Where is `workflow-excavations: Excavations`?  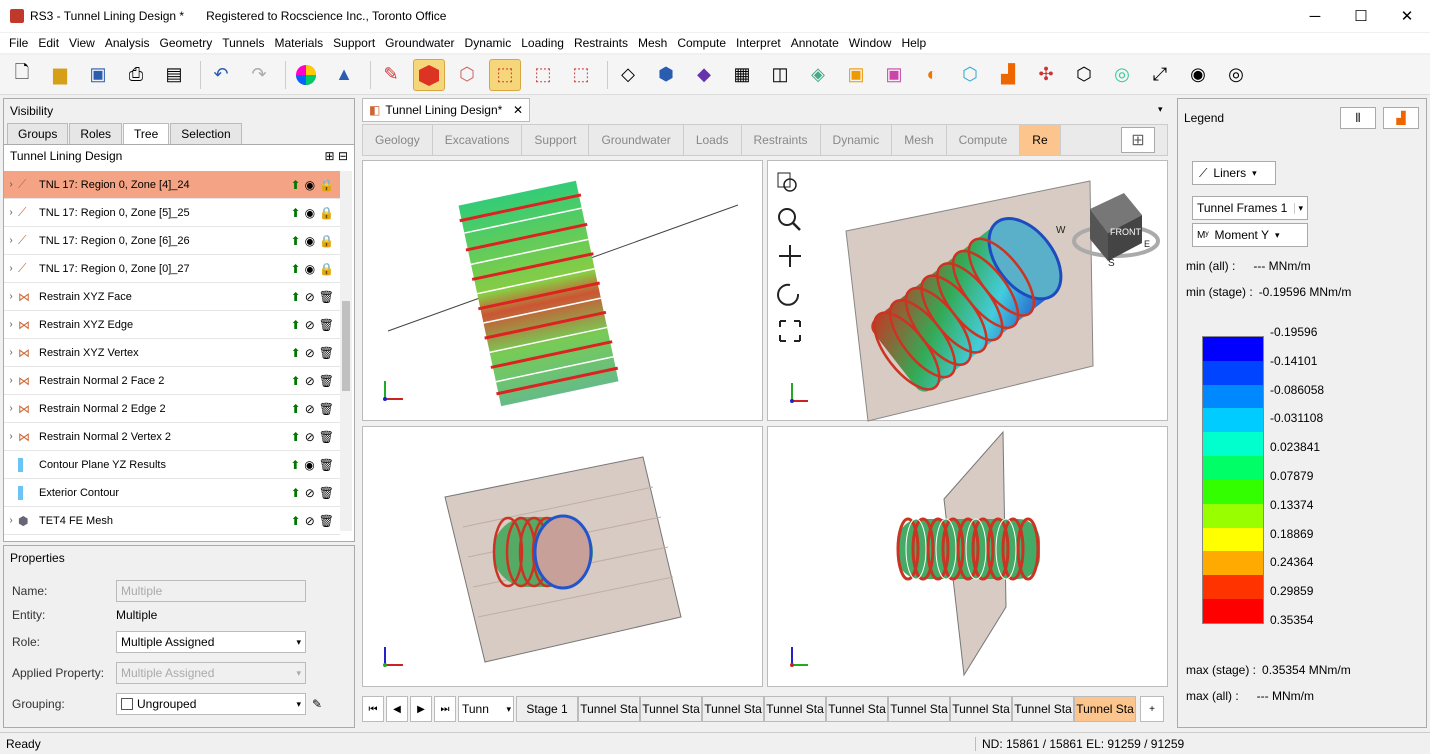 workflow-excavations: Excavations is located at coordinates (478, 140).